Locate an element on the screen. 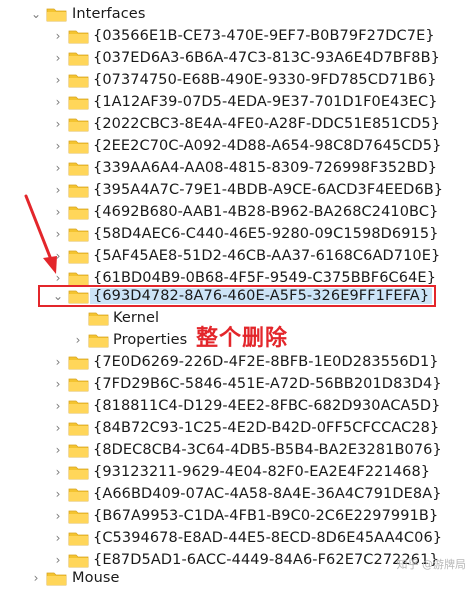  tree-node: › {037ED6A3-6B6A-47C3-813C-93A6E4D7BF8B} is located at coordinates (237, 58).